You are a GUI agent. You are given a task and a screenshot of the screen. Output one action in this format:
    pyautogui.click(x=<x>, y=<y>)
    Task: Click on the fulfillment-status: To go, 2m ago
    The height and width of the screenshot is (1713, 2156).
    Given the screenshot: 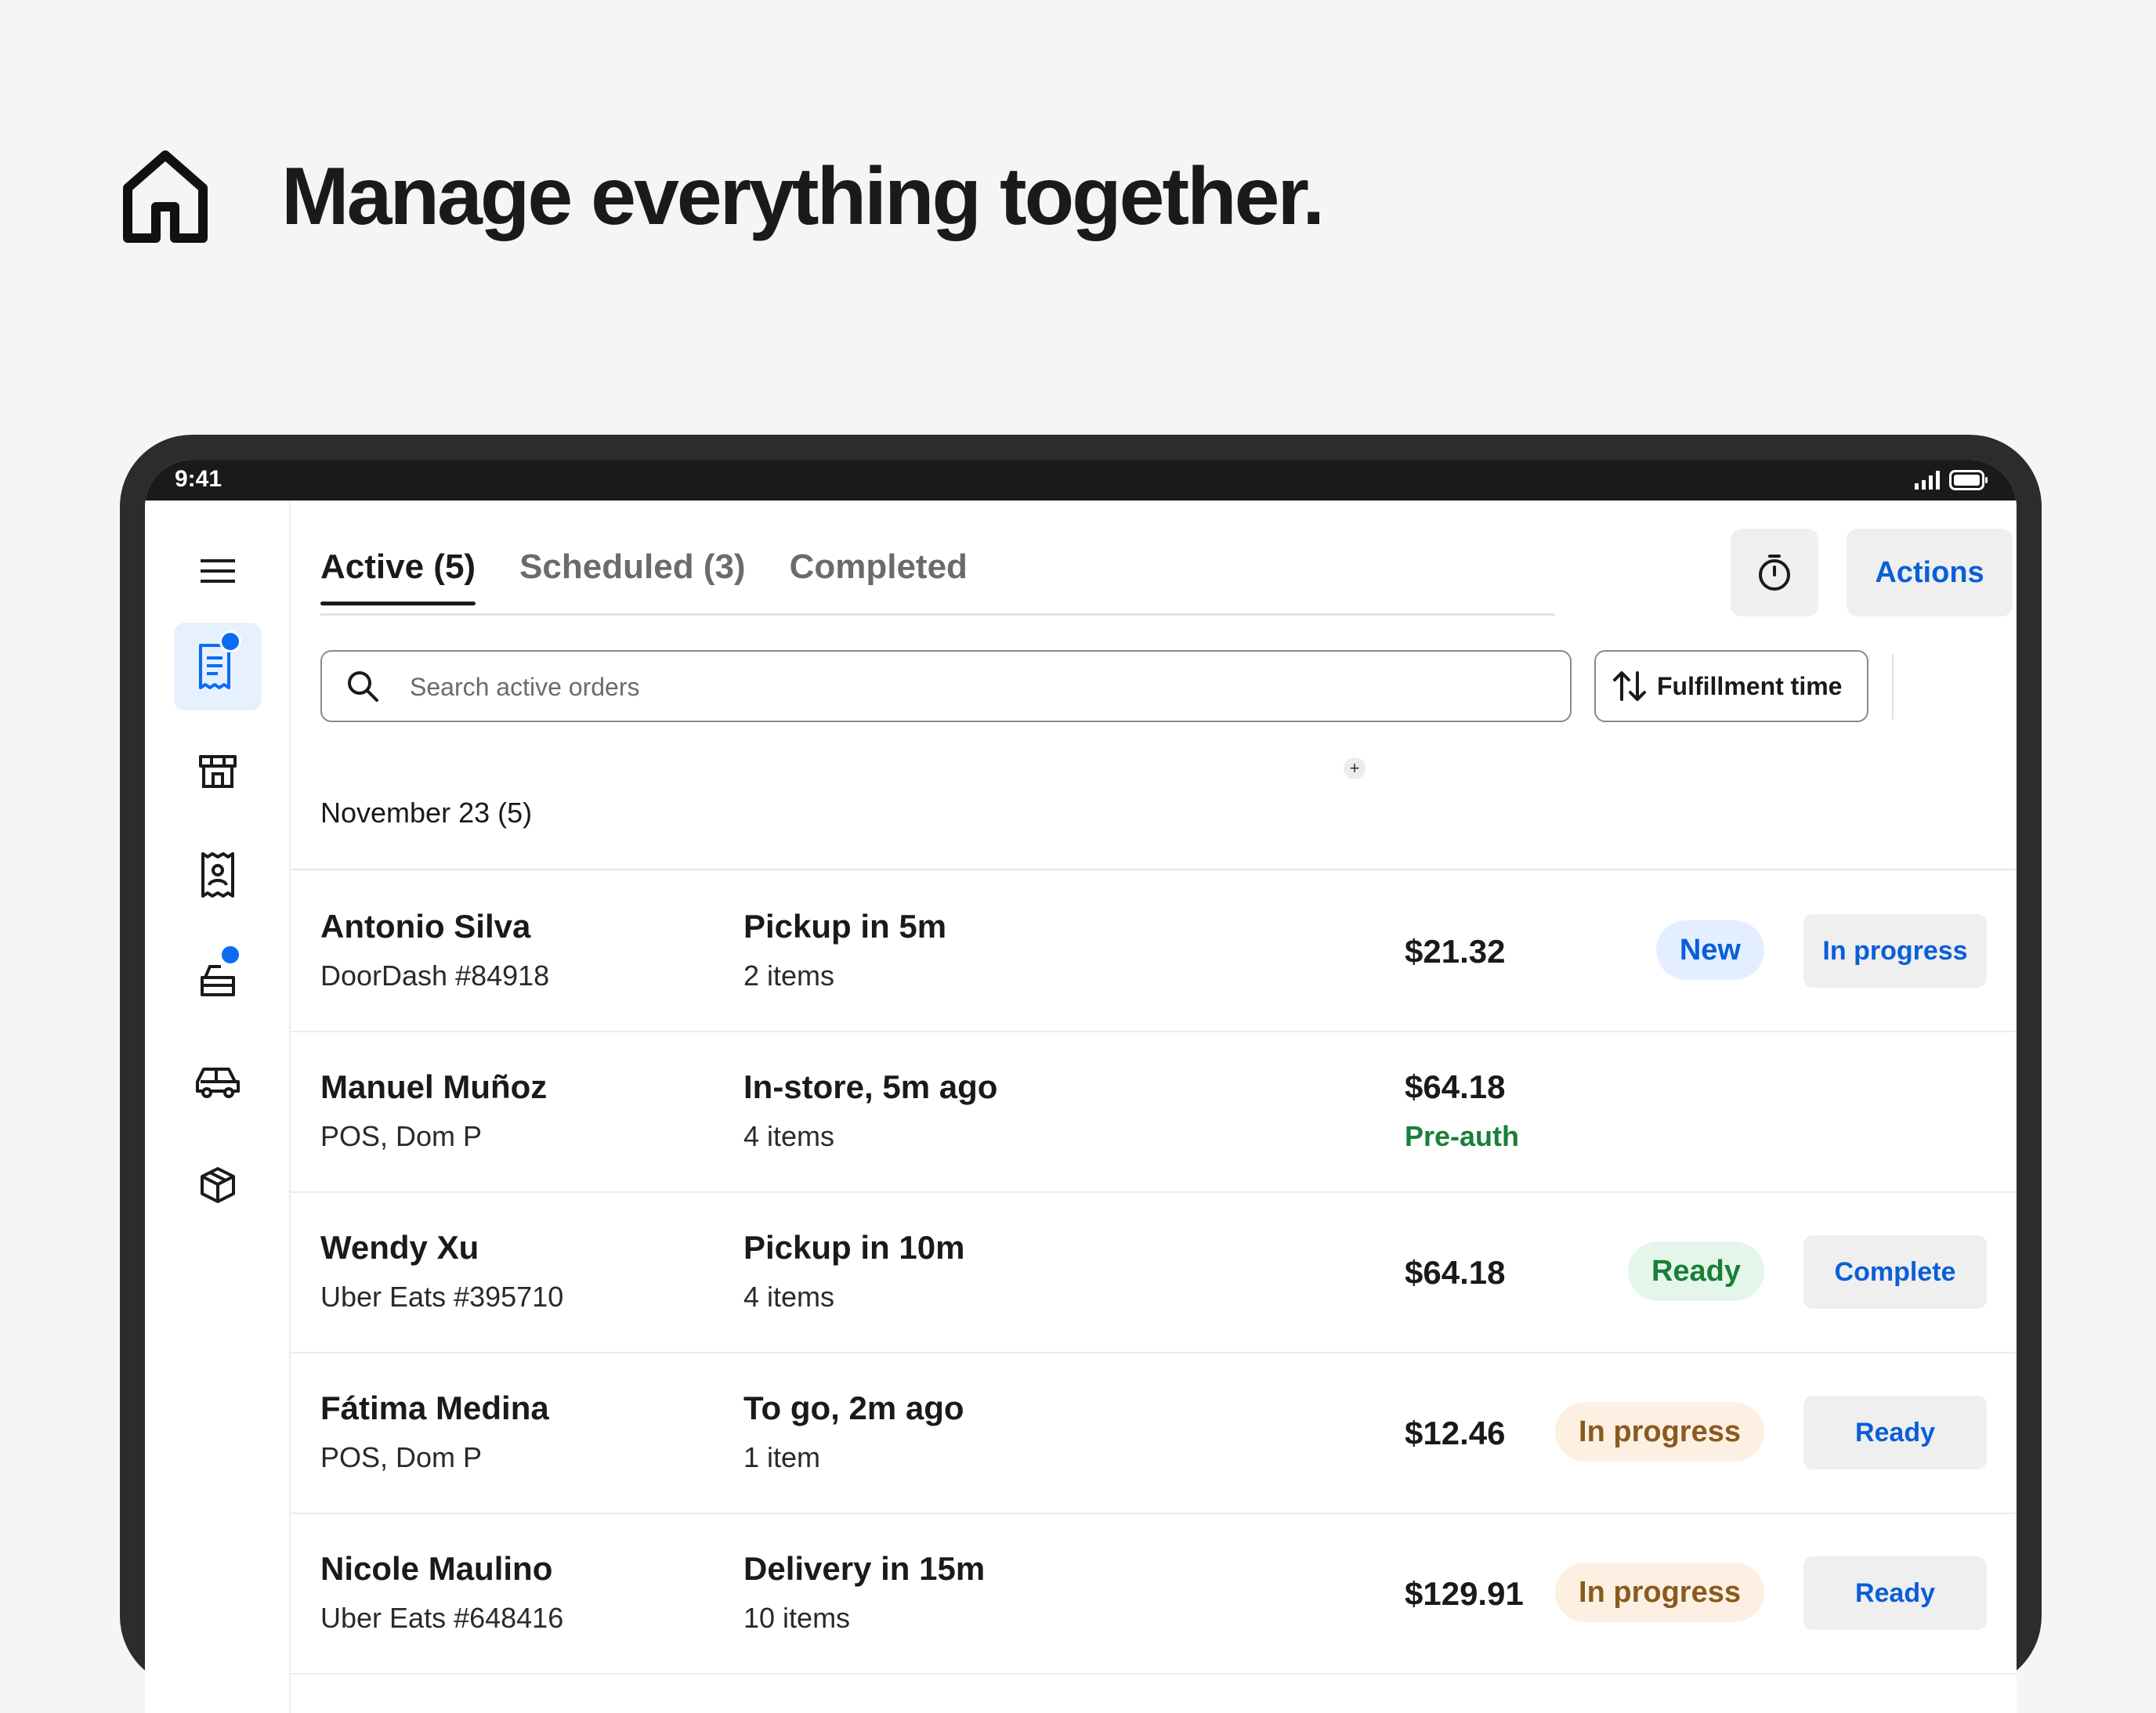 What is the action you would take?
    pyautogui.click(x=853, y=1408)
    